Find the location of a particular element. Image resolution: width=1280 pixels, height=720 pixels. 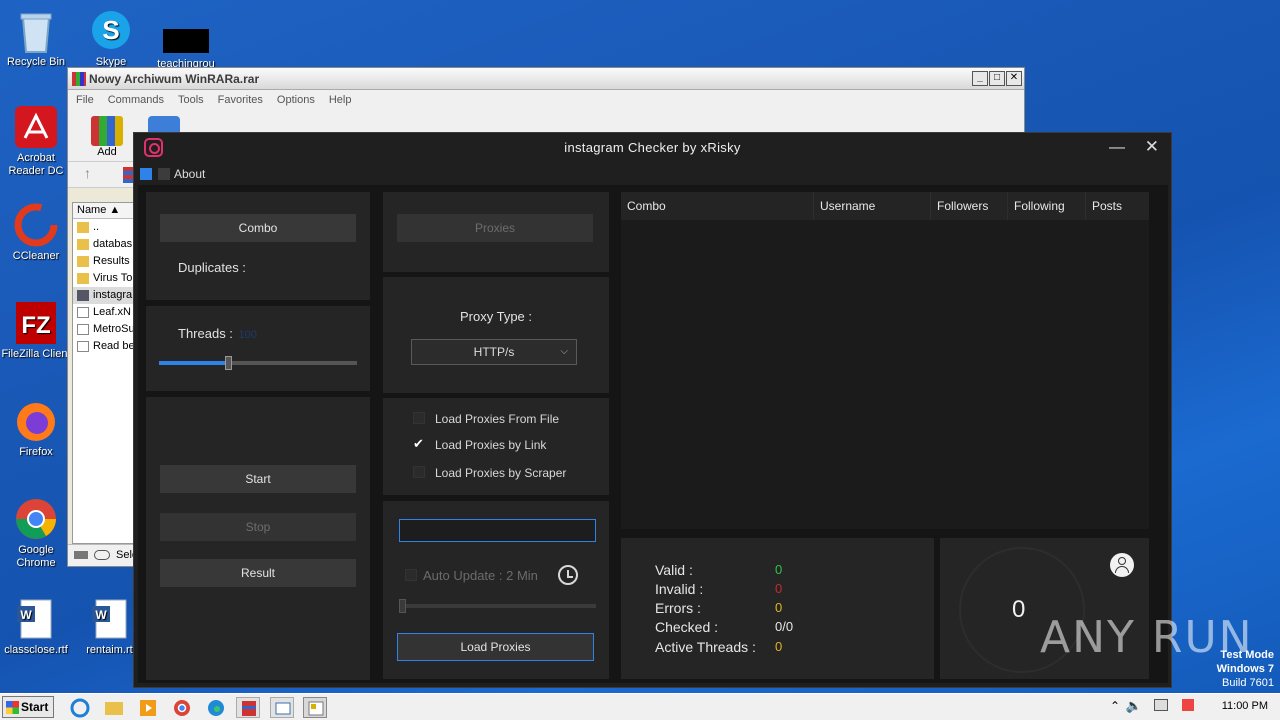

column-posts: Posts is located at coordinates (1117, 206).